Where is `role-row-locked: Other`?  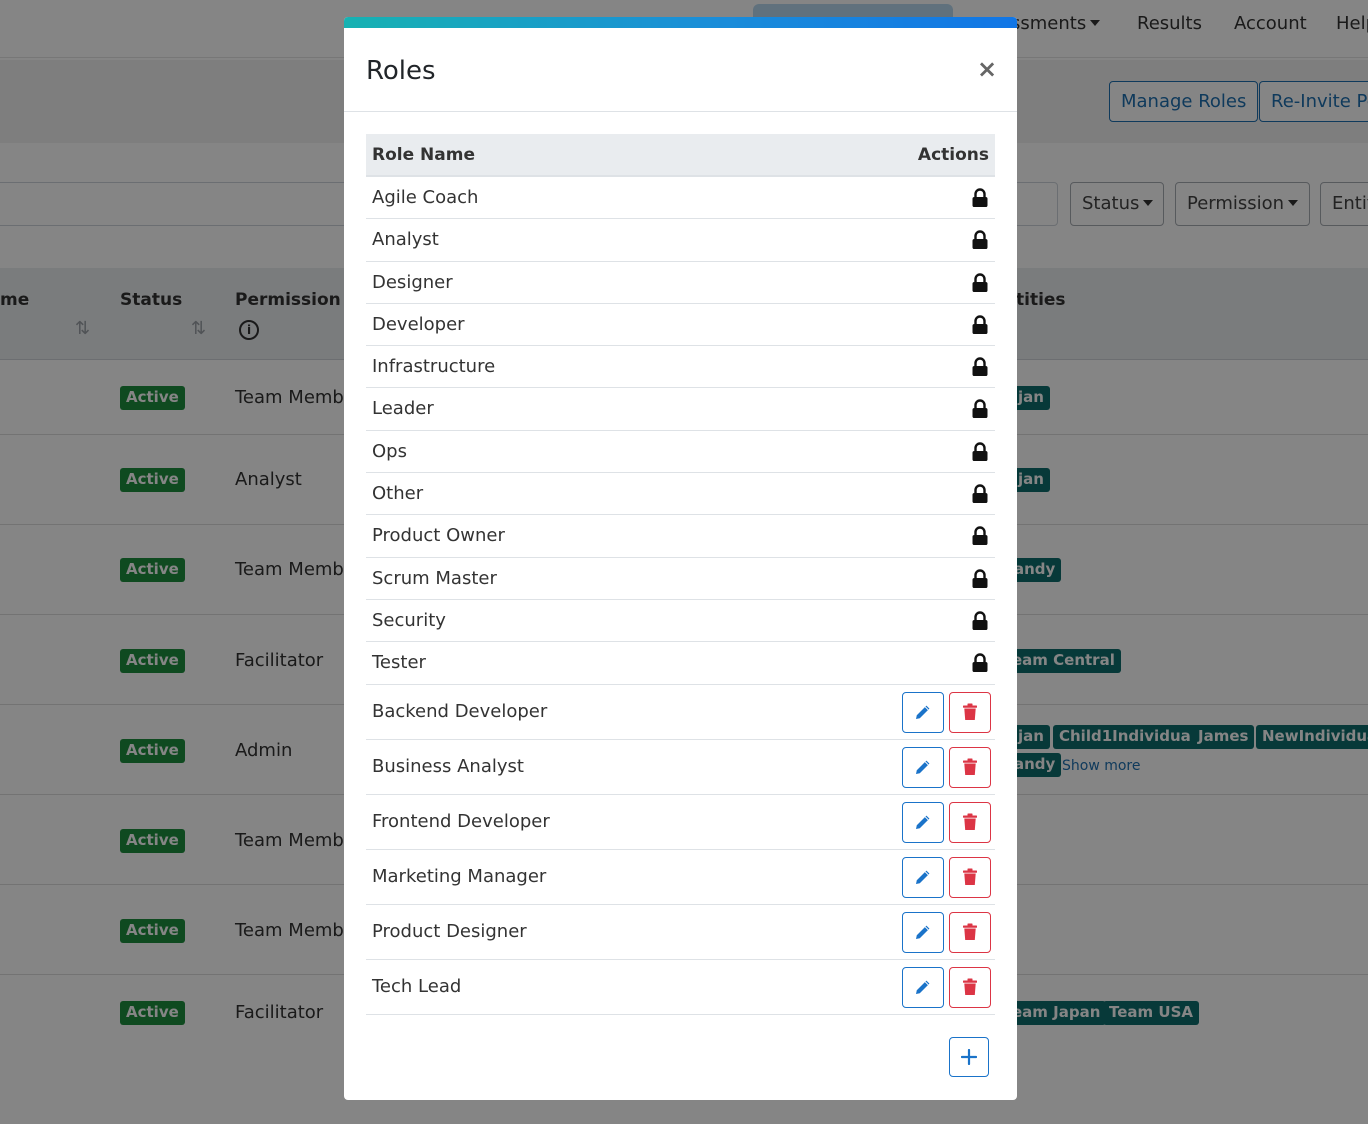
role-row-locked: Other is located at coordinates (680, 494).